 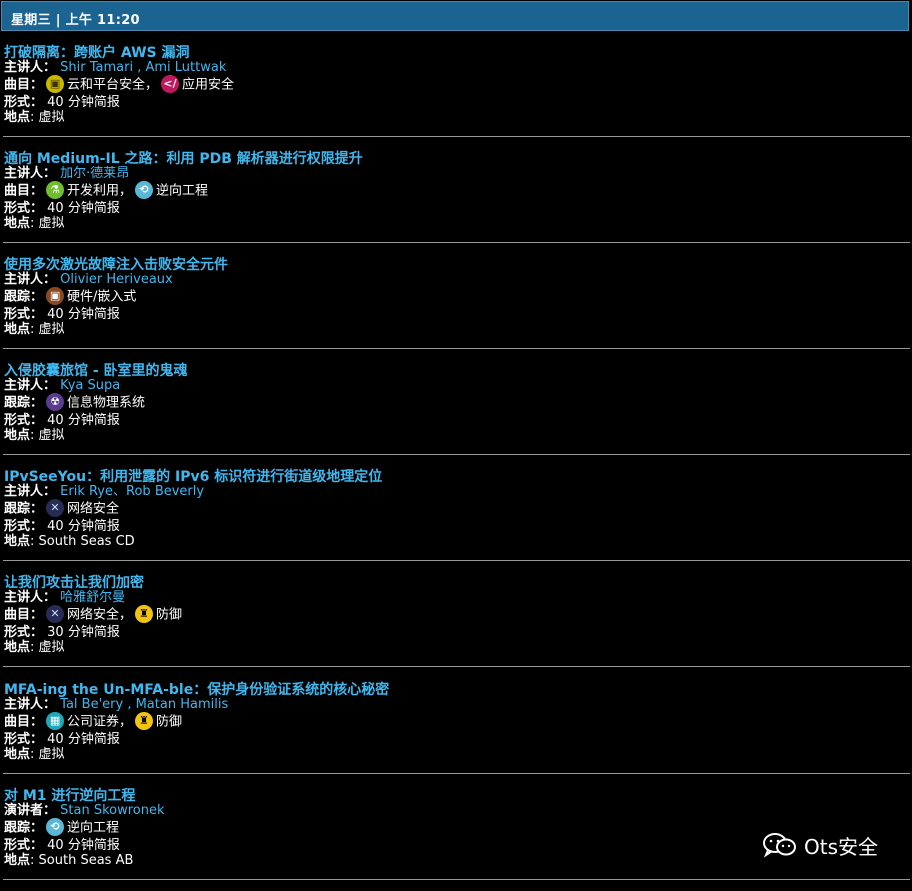 I want to click on speaker-link: 哈雅舒尔曼, so click(x=92, y=597).